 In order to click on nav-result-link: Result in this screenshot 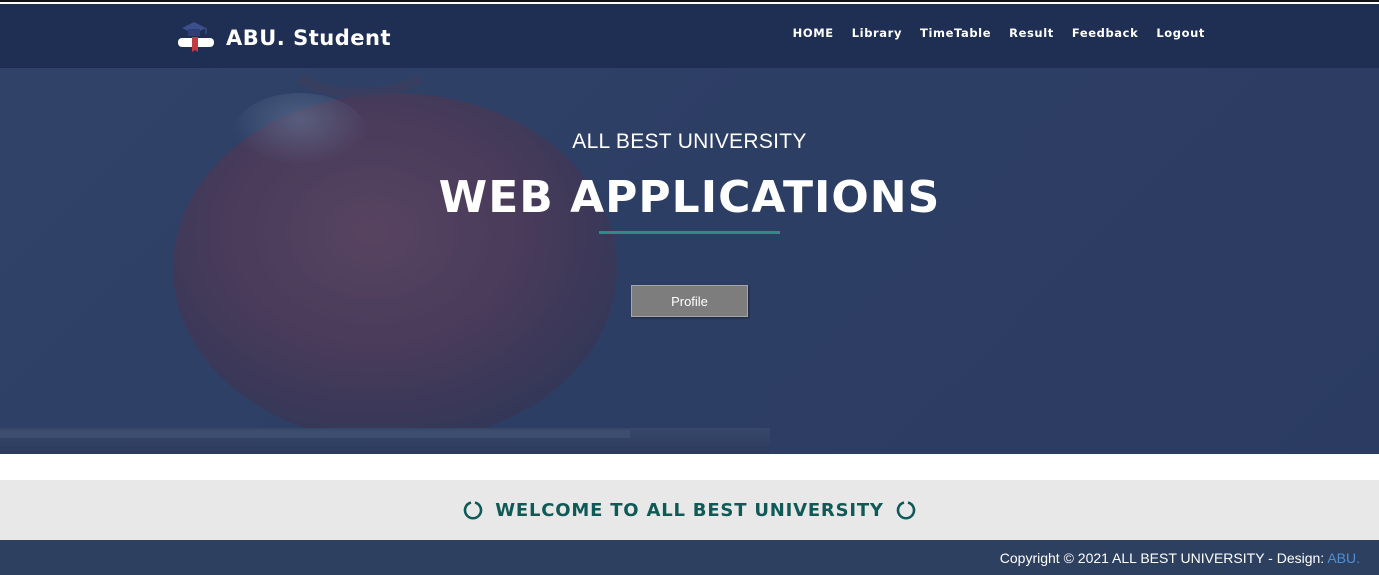, I will do `click(1031, 33)`.